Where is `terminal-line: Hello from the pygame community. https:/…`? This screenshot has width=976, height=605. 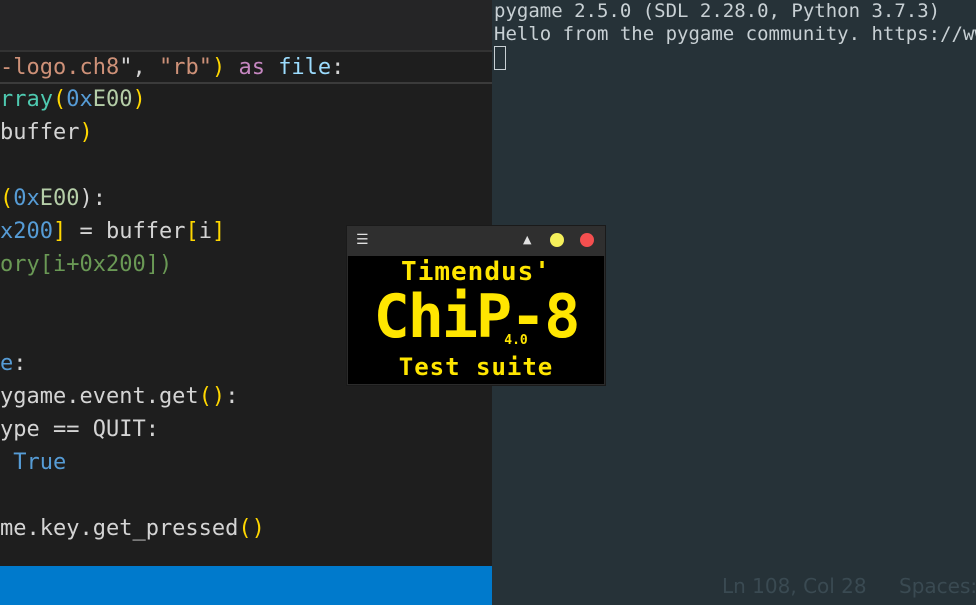 terminal-line: Hello from the pygame community. https:/… is located at coordinates (735, 34).